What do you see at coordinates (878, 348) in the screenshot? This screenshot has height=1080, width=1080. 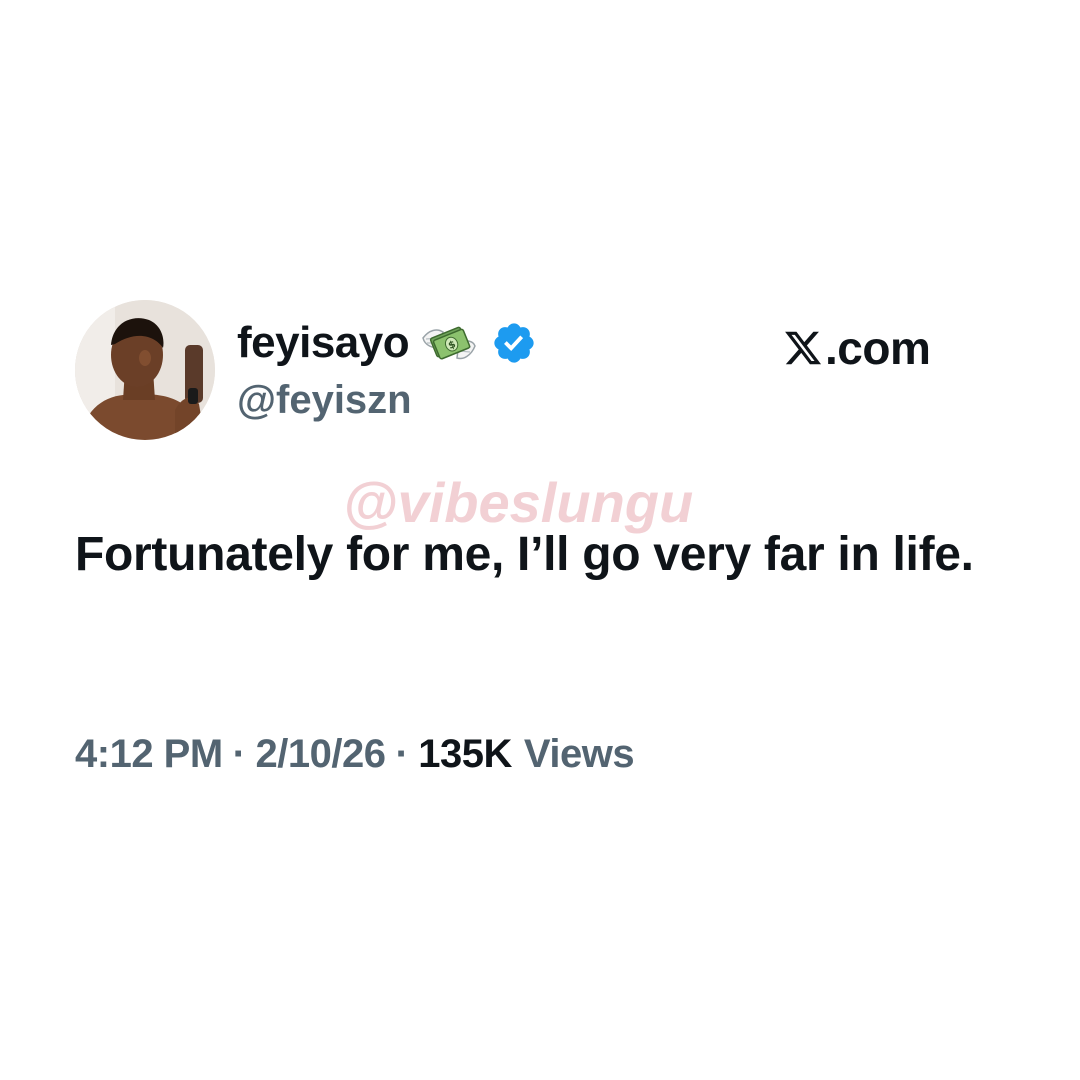 I see `platform-label: .com` at bounding box center [878, 348].